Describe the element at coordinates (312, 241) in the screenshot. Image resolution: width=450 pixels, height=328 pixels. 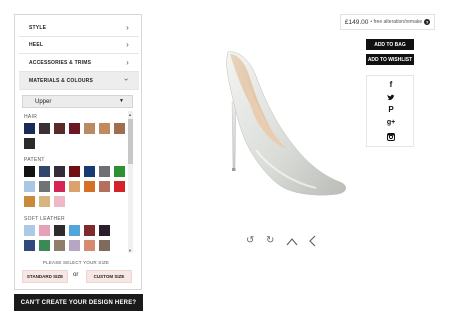
I see `view-side-icon` at that location.